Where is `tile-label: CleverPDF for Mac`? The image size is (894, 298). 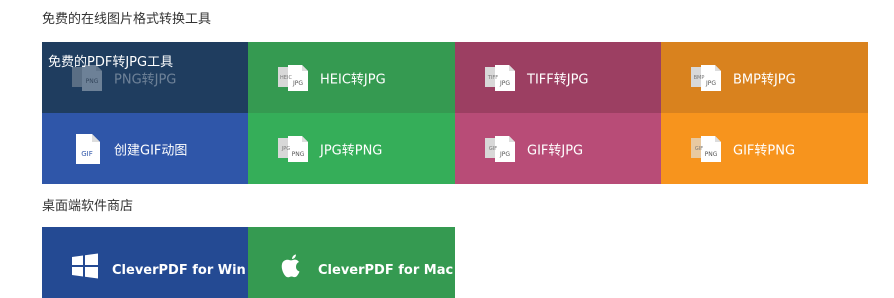
tile-label: CleverPDF for Mac is located at coordinates (386, 270).